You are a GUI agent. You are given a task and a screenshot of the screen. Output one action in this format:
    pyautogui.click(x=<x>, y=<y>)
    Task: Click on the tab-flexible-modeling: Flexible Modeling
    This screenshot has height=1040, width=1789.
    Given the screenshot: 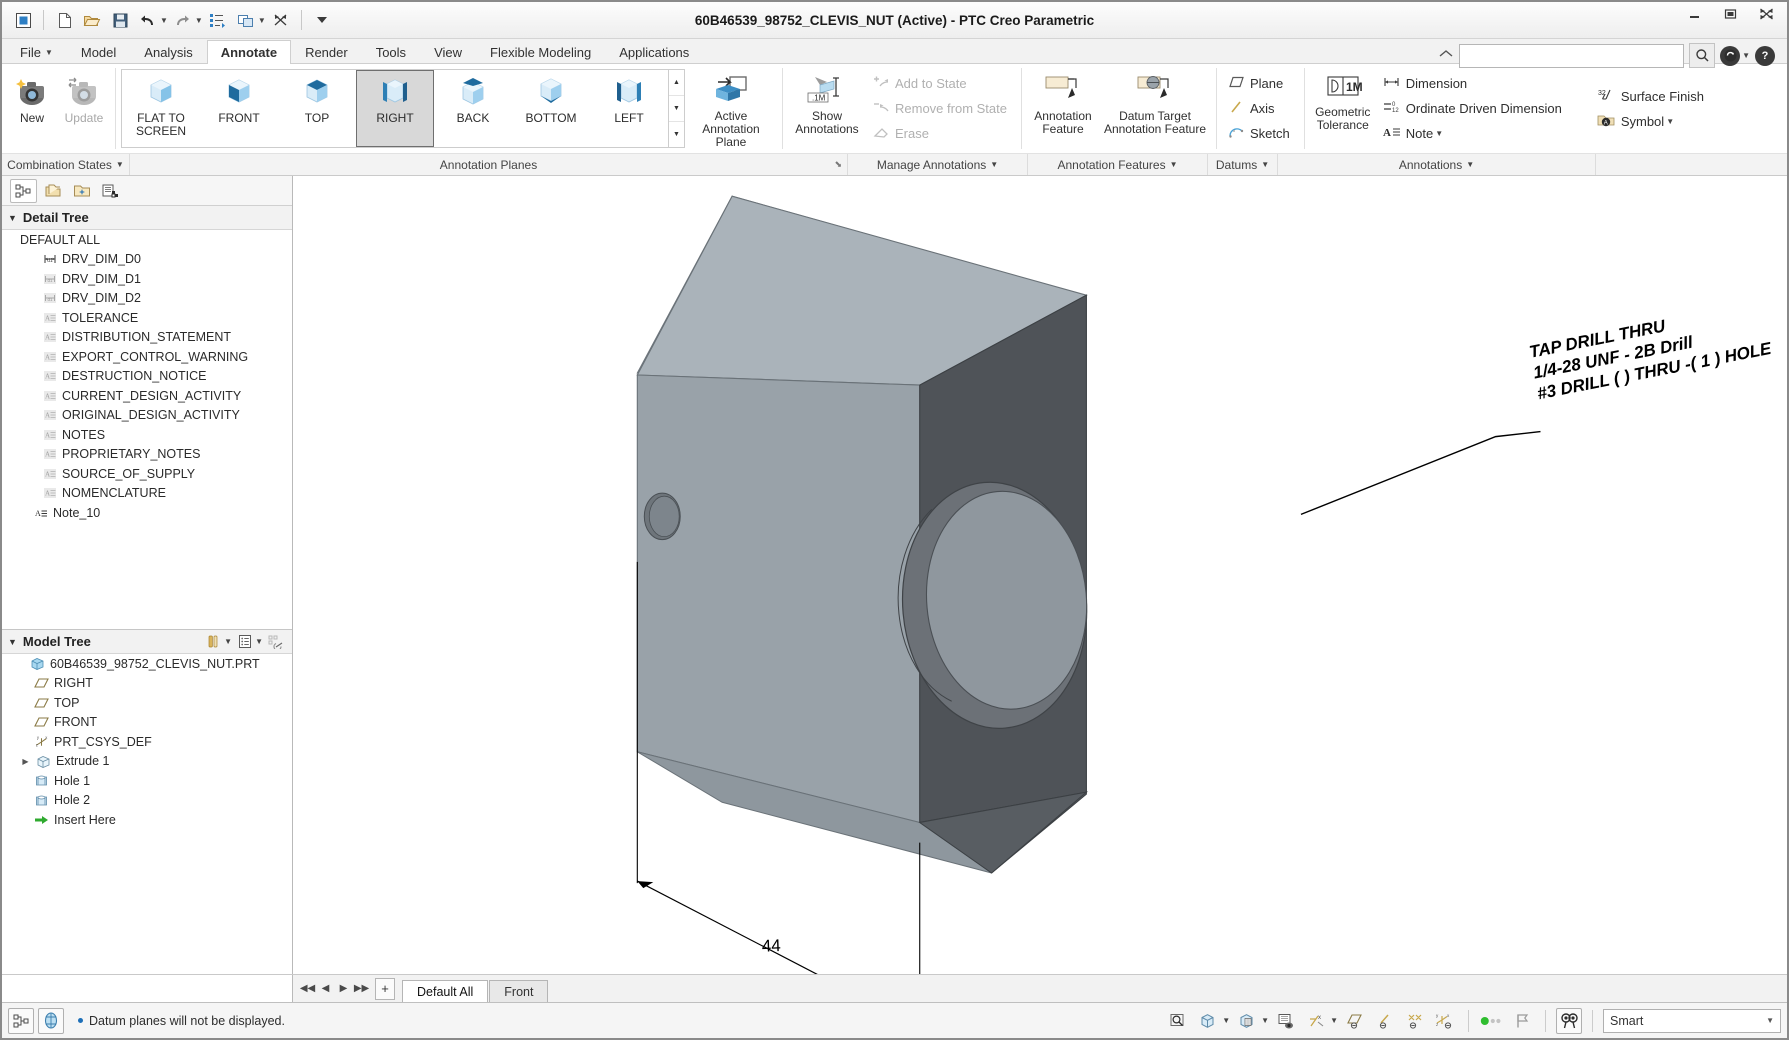 What is the action you would take?
    pyautogui.click(x=540, y=52)
    